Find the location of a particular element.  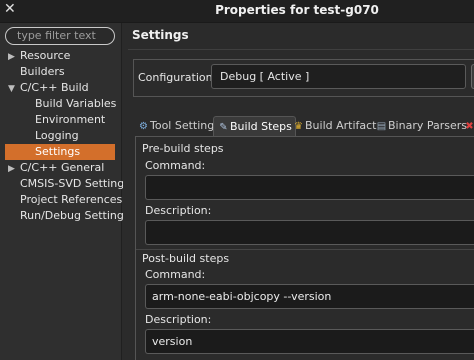

tab-build-steps: ✎ Build Steps is located at coordinates (254, 126).